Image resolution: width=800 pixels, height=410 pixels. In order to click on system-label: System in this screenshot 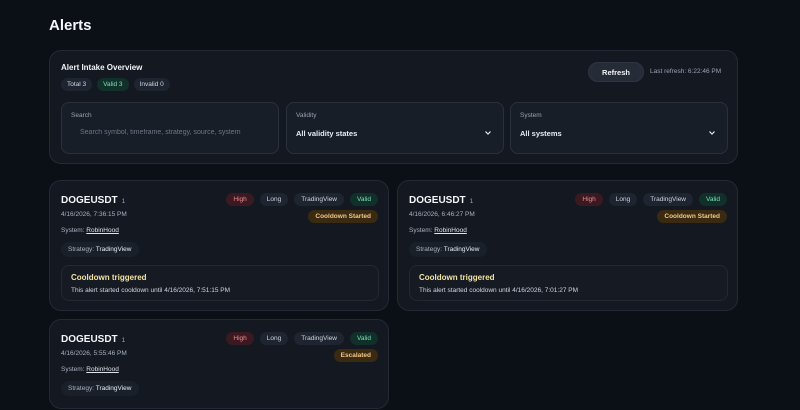, I will do `click(531, 115)`.